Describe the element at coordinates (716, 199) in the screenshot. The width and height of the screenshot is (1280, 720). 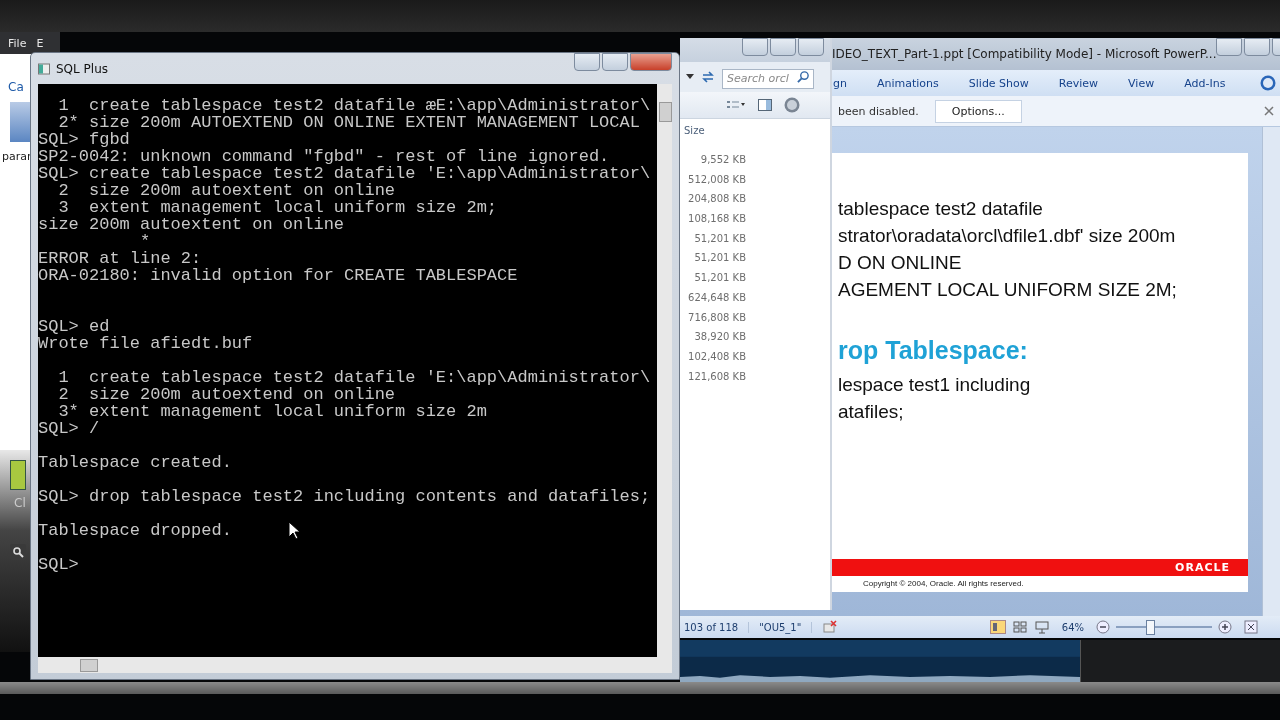
I see `table-cell-text: 204,808 KB` at that location.